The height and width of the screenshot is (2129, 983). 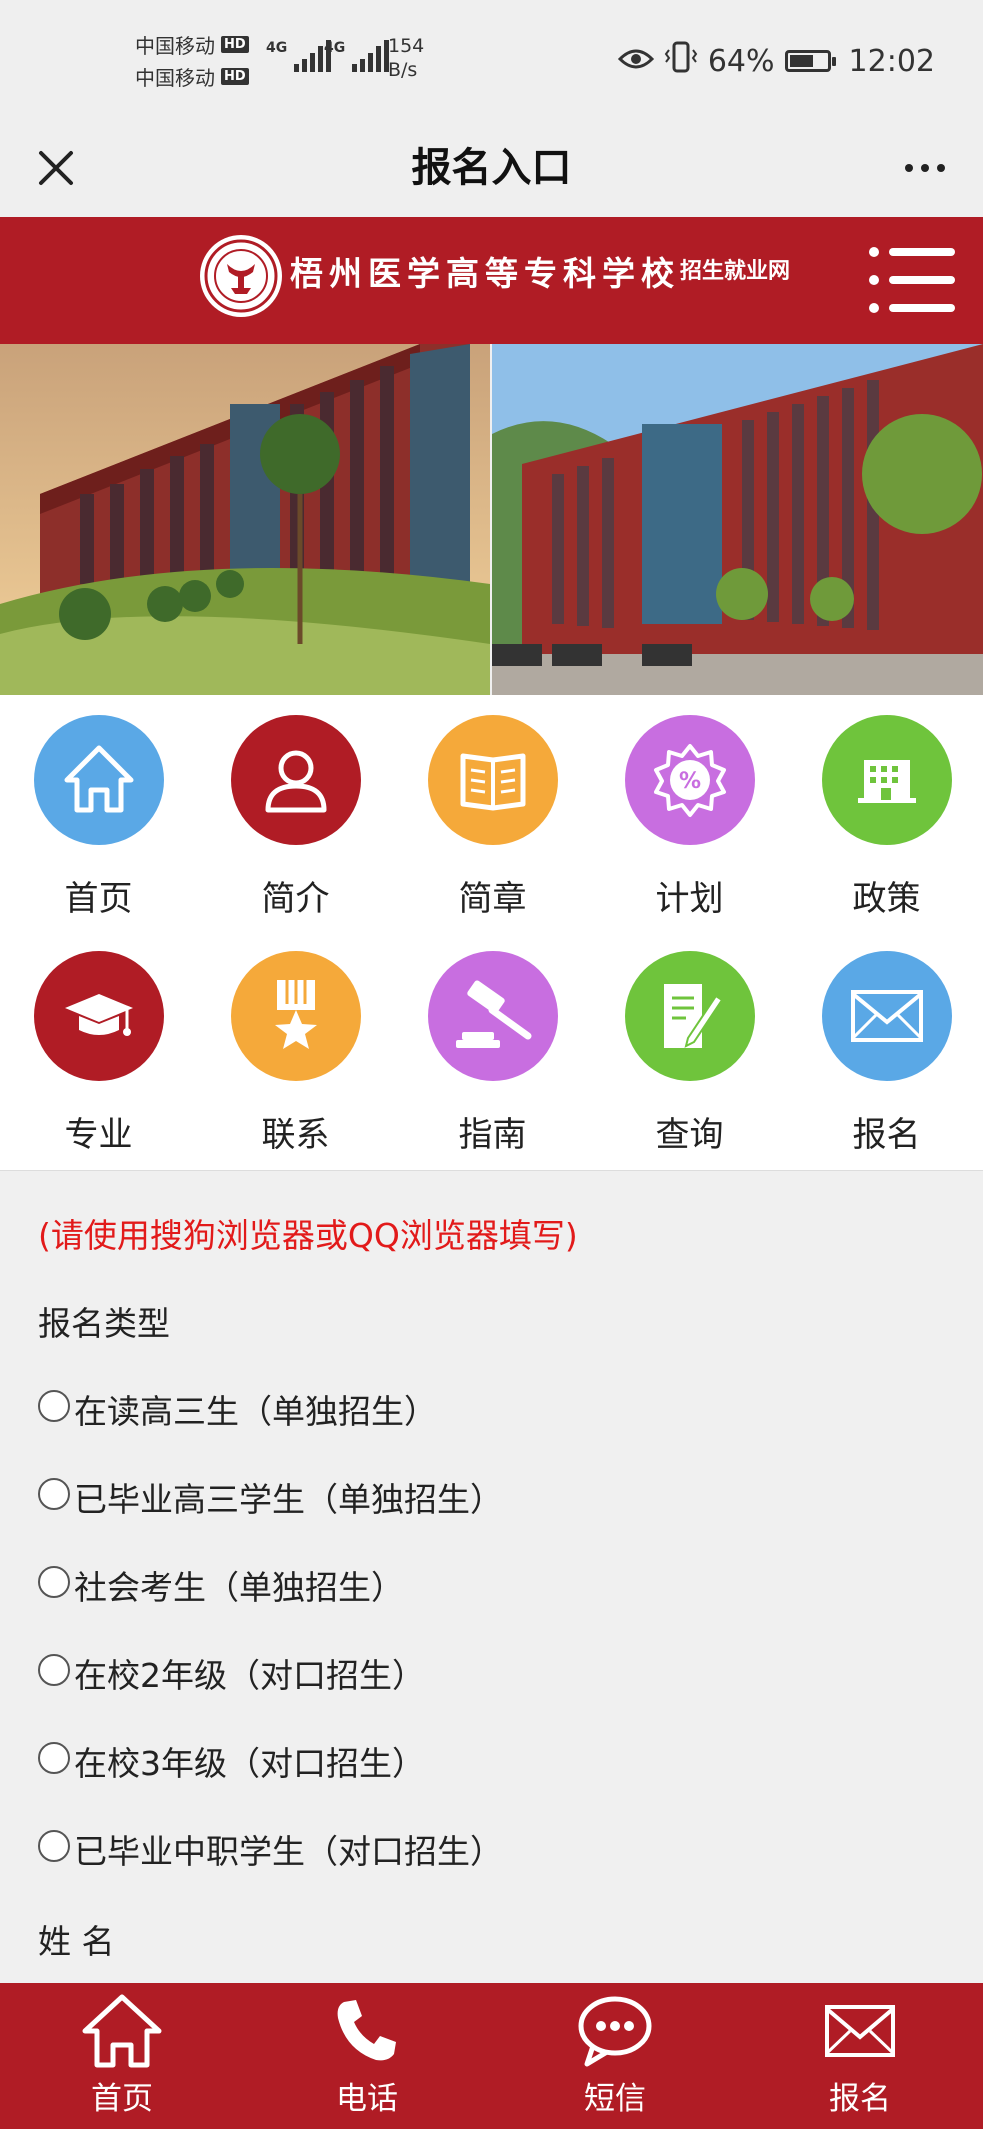 What do you see at coordinates (245, 519) in the screenshot?
I see `campus-photo-left` at bounding box center [245, 519].